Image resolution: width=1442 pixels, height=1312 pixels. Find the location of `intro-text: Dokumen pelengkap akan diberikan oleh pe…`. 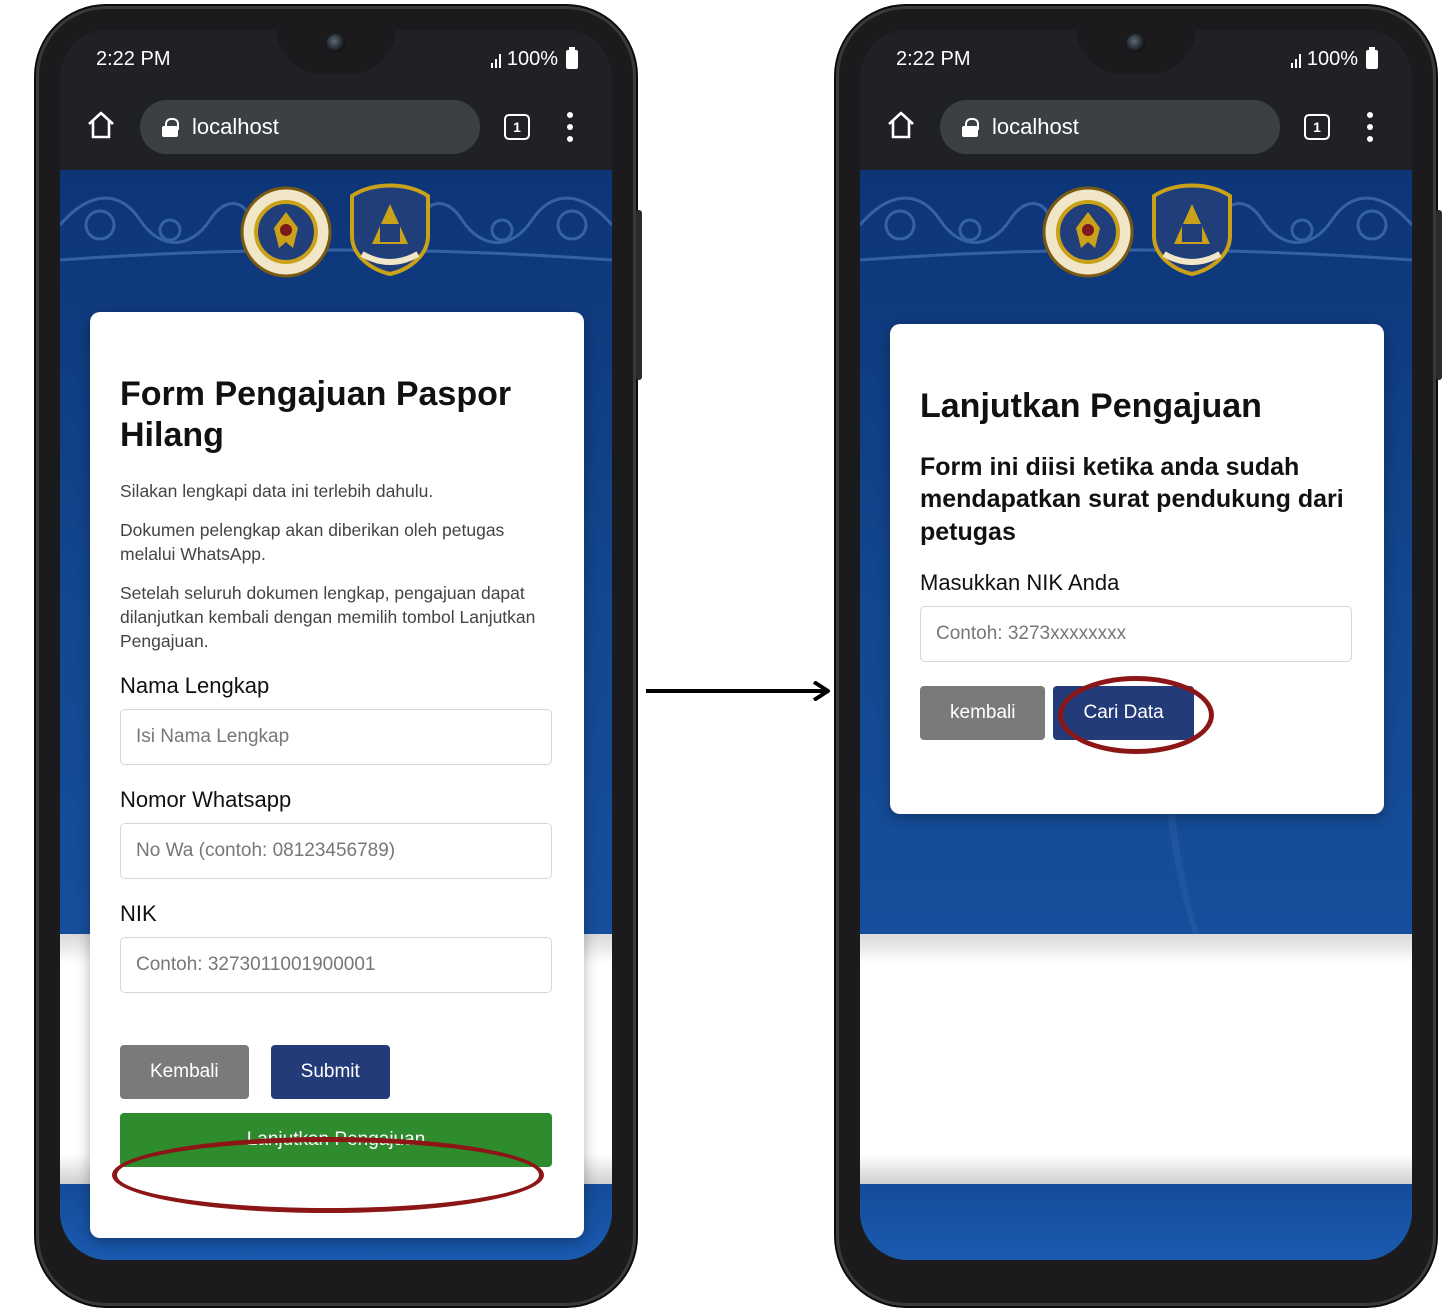

intro-text: Dokumen pelengkap akan diberikan oleh pe… is located at coordinates (312, 542).